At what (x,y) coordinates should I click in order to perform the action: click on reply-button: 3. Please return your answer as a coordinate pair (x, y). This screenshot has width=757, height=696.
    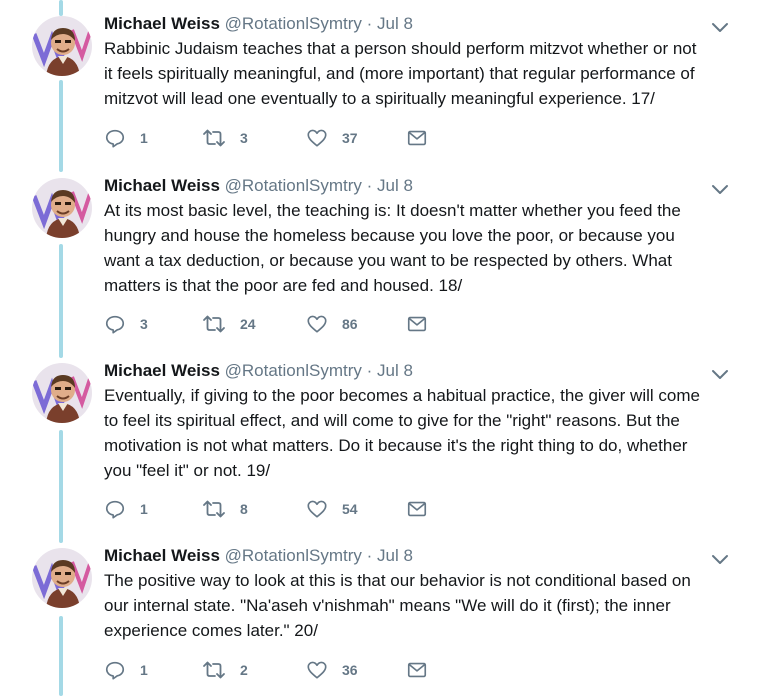
    Looking at the image, I should click on (126, 324).